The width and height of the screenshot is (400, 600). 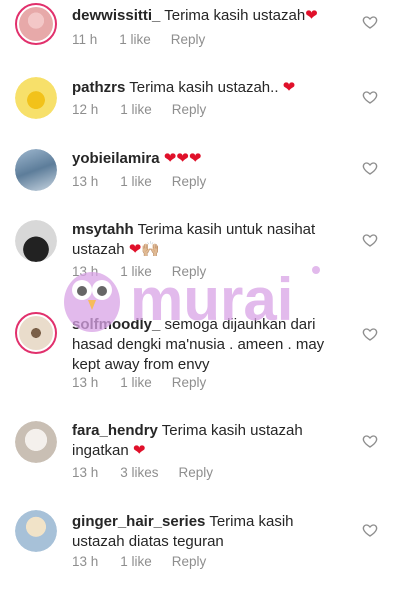 I want to click on comment-meta: 11 h 1 like Reply, so click(x=138, y=39).